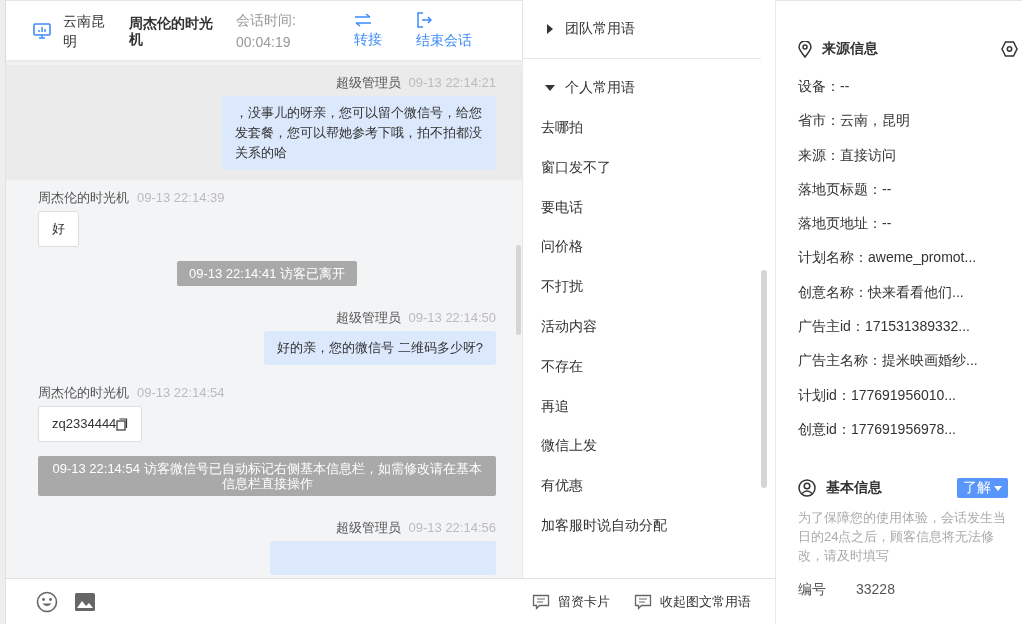 This screenshot has height=624, width=1022. I want to click on system-notice: 09-13 22:14:54 访客微信号已自动标记右侧基本信息栏，如需修改请在基本信息栏直接操作, so click(267, 476).